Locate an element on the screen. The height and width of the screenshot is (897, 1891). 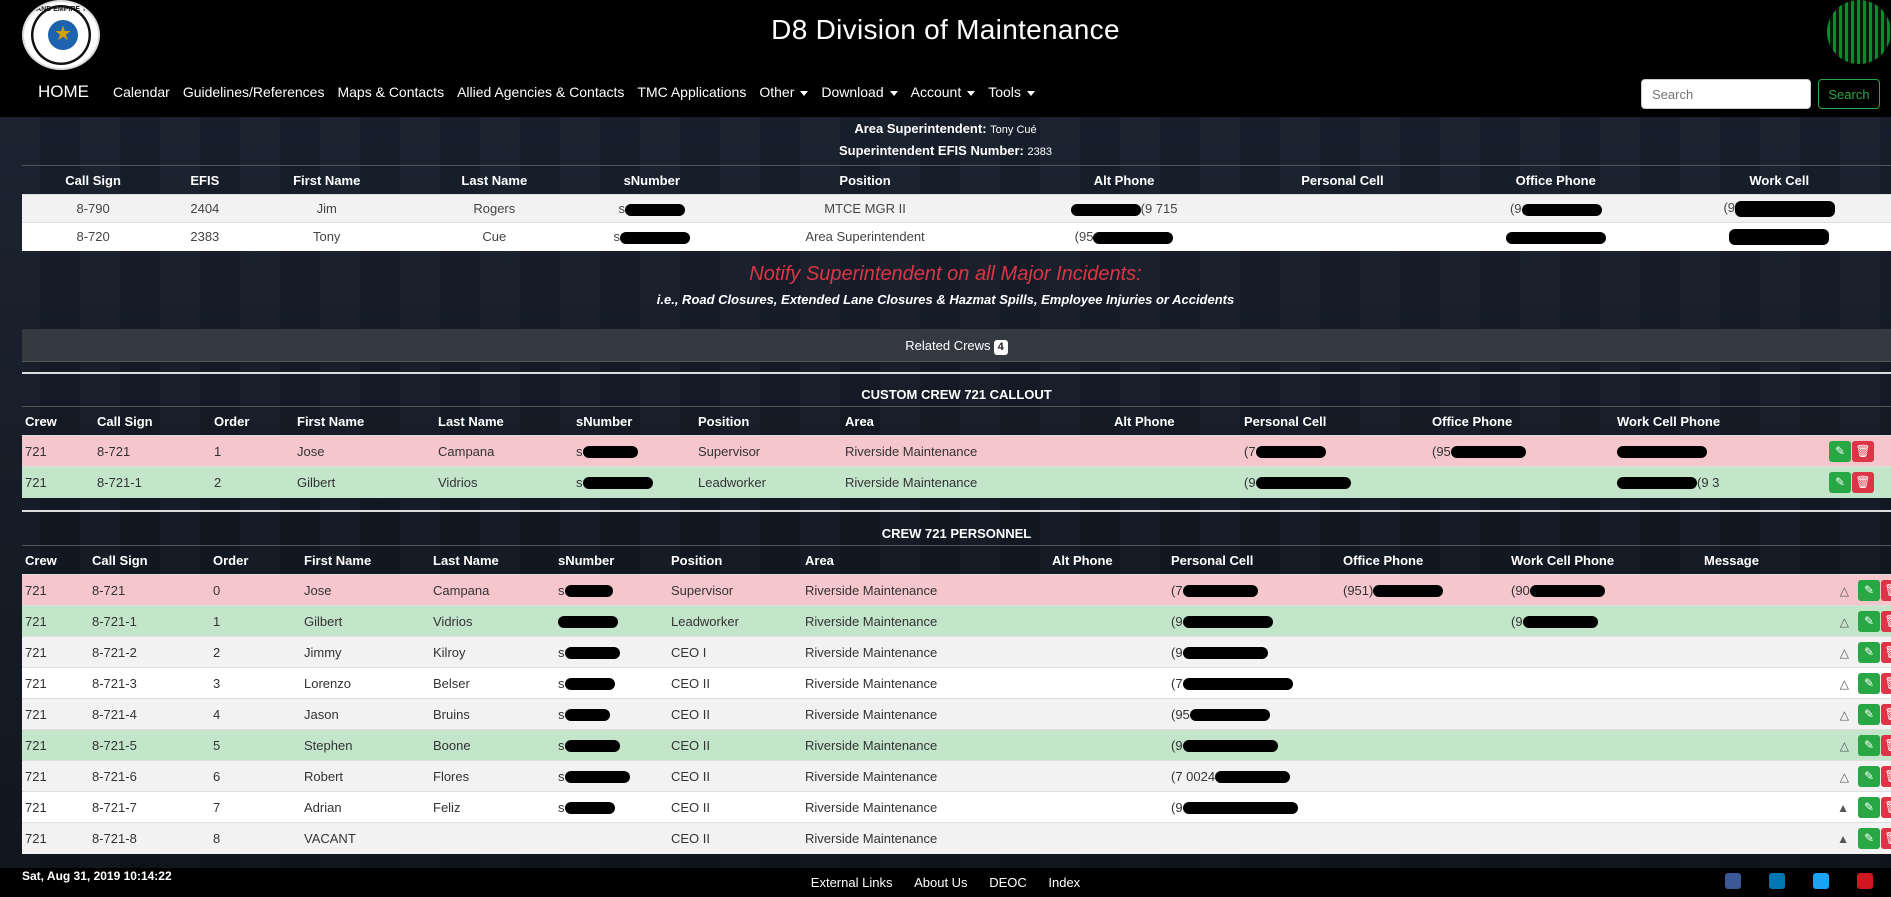
youtube-icon is located at coordinates (1865, 881).